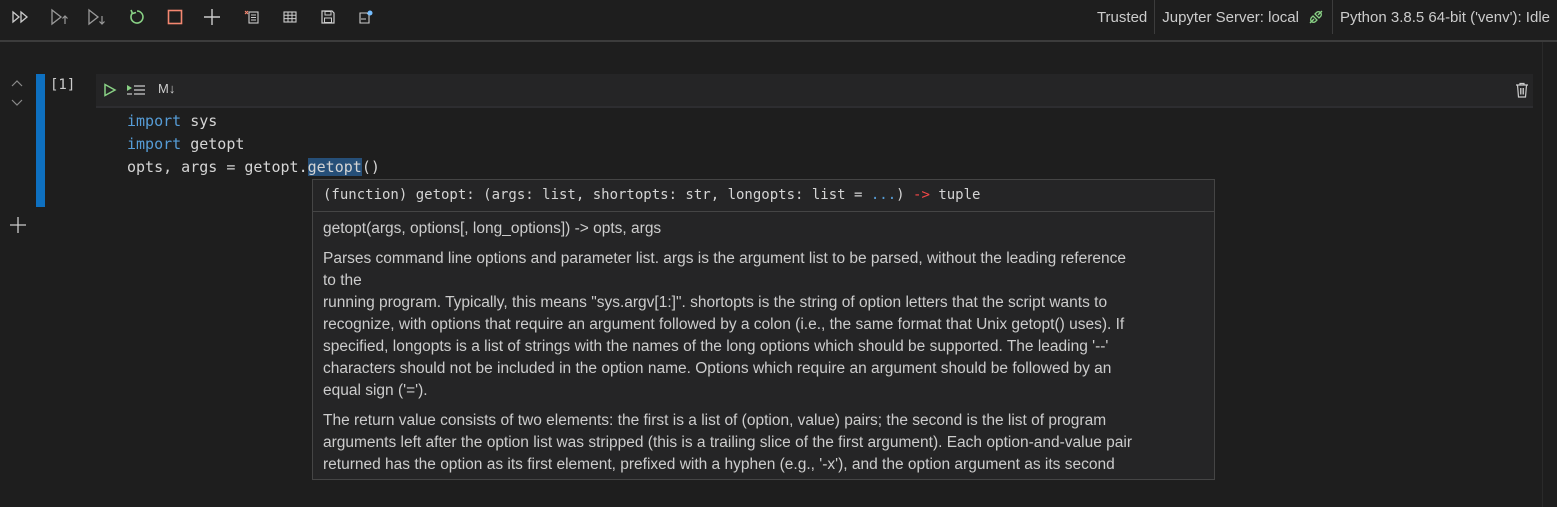  Describe the element at coordinates (136, 90) in the screenshot. I see `run-by-line-icon` at that location.